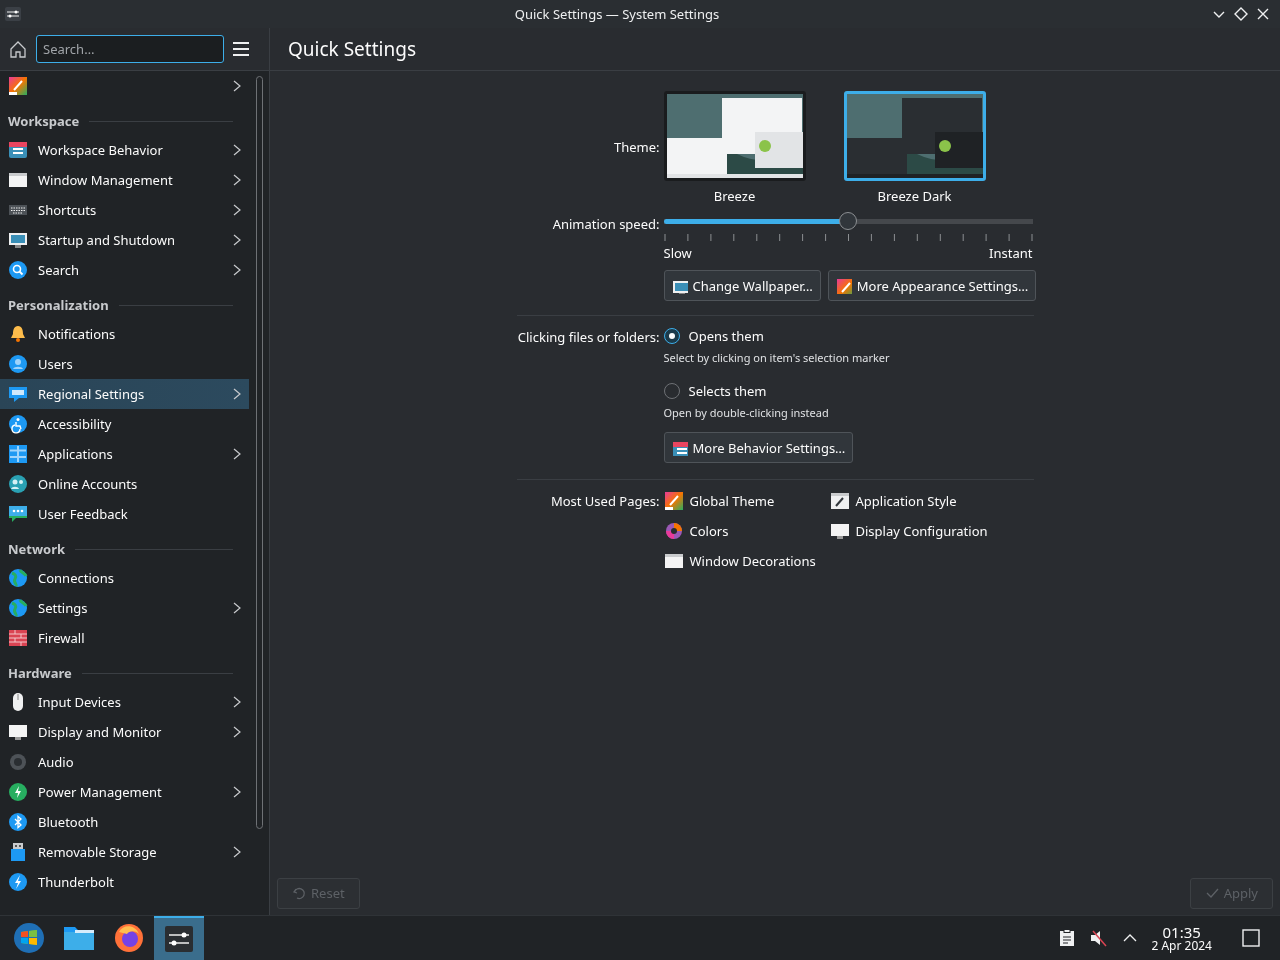  I want to click on grid-icon, so click(18, 454).